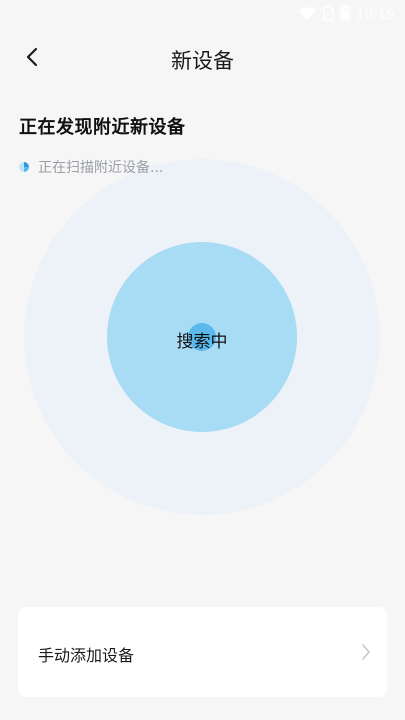 This screenshot has height=720, width=405. Describe the element at coordinates (328, 15) in the screenshot. I see `no-sim-icon` at that location.